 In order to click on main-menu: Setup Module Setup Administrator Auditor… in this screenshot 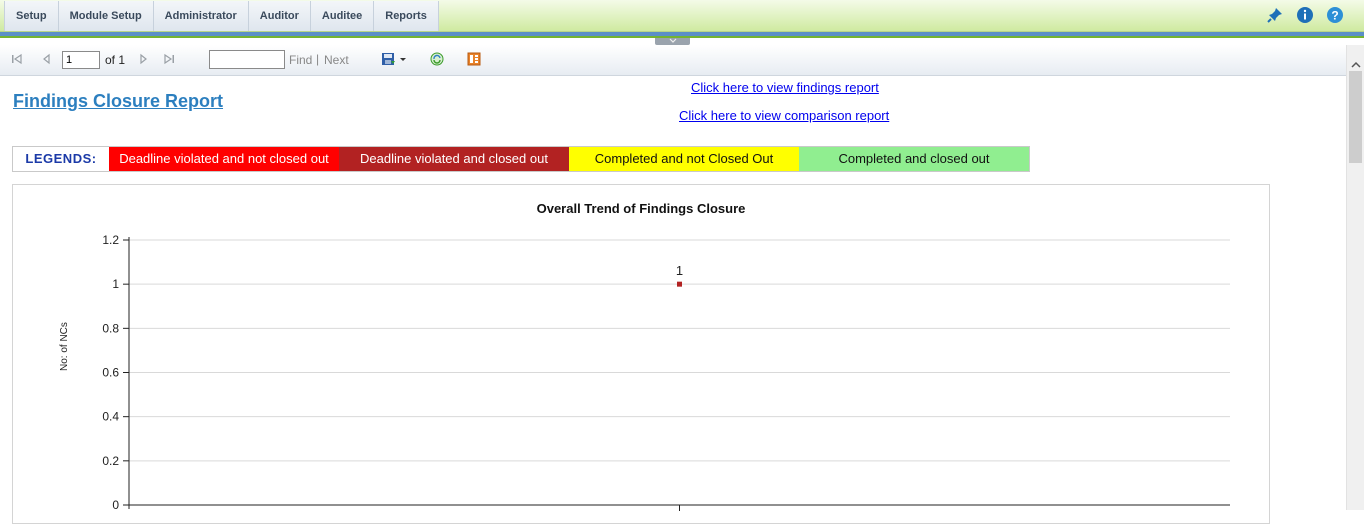, I will do `click(221, 16)`.